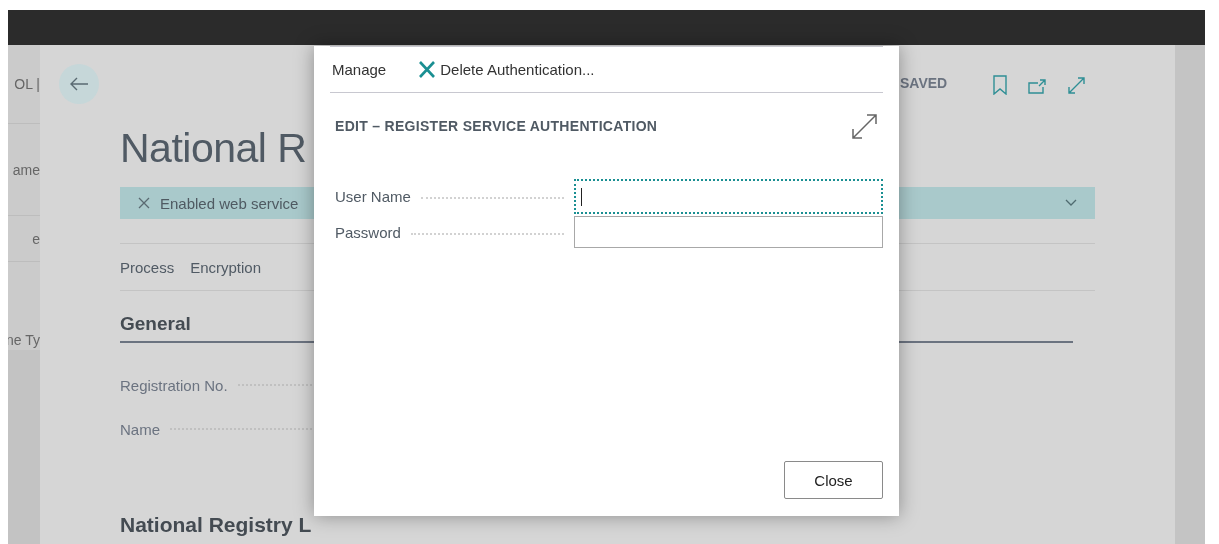  What do you see at coordinates (1037, 86) in the screenshot?
I see `open-new-window-icon` at bounding box center [1037, 86].